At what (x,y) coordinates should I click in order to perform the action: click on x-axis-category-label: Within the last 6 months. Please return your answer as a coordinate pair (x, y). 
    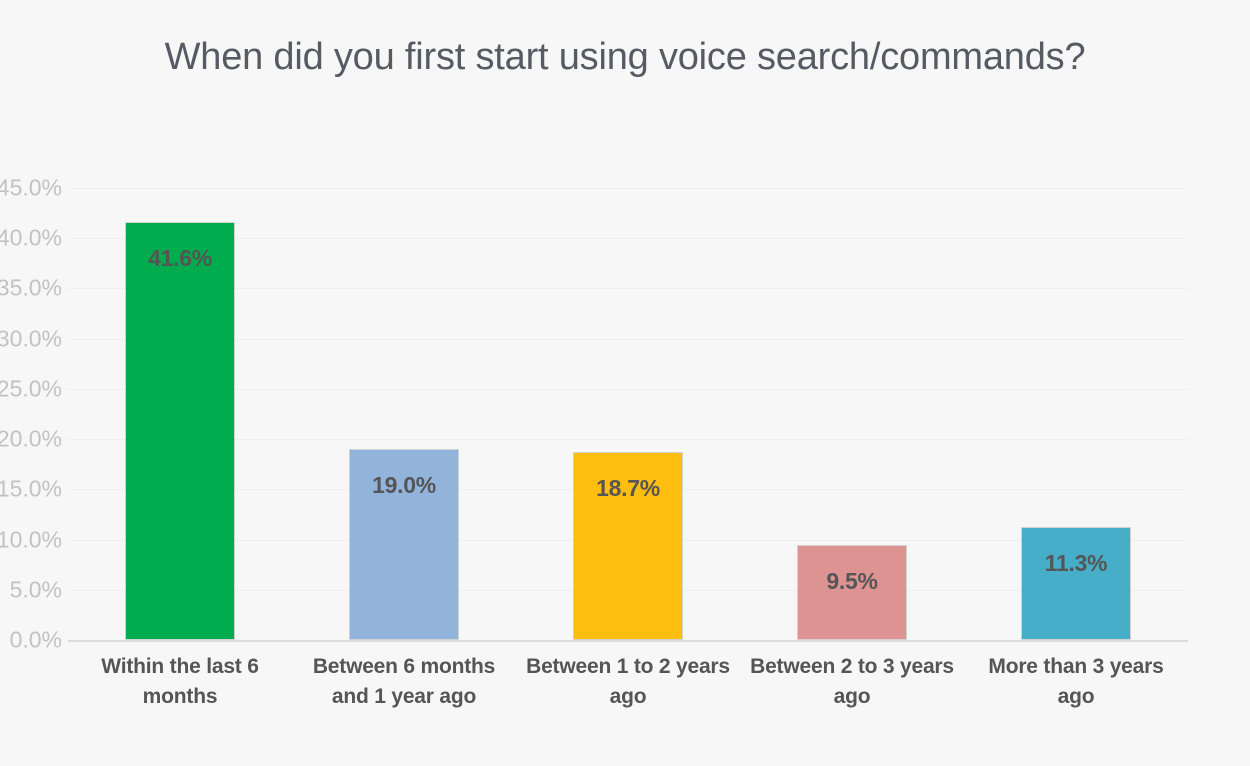
    Looking at the image, I should click on (180, 681).